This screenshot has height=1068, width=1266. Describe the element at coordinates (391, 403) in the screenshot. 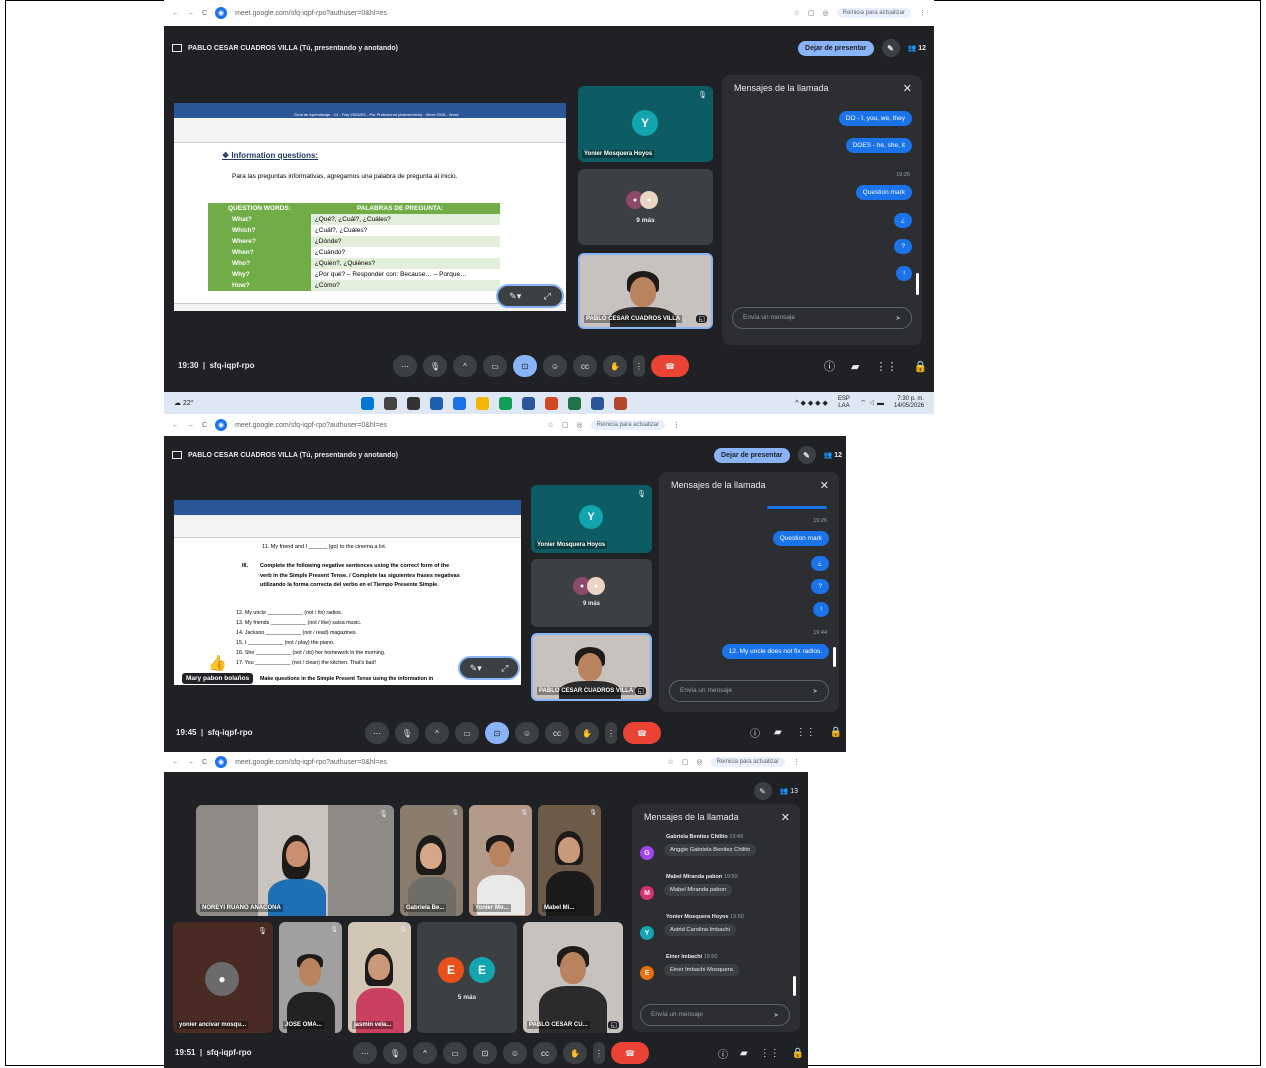

I see `taskbar-search-icon` at that location.